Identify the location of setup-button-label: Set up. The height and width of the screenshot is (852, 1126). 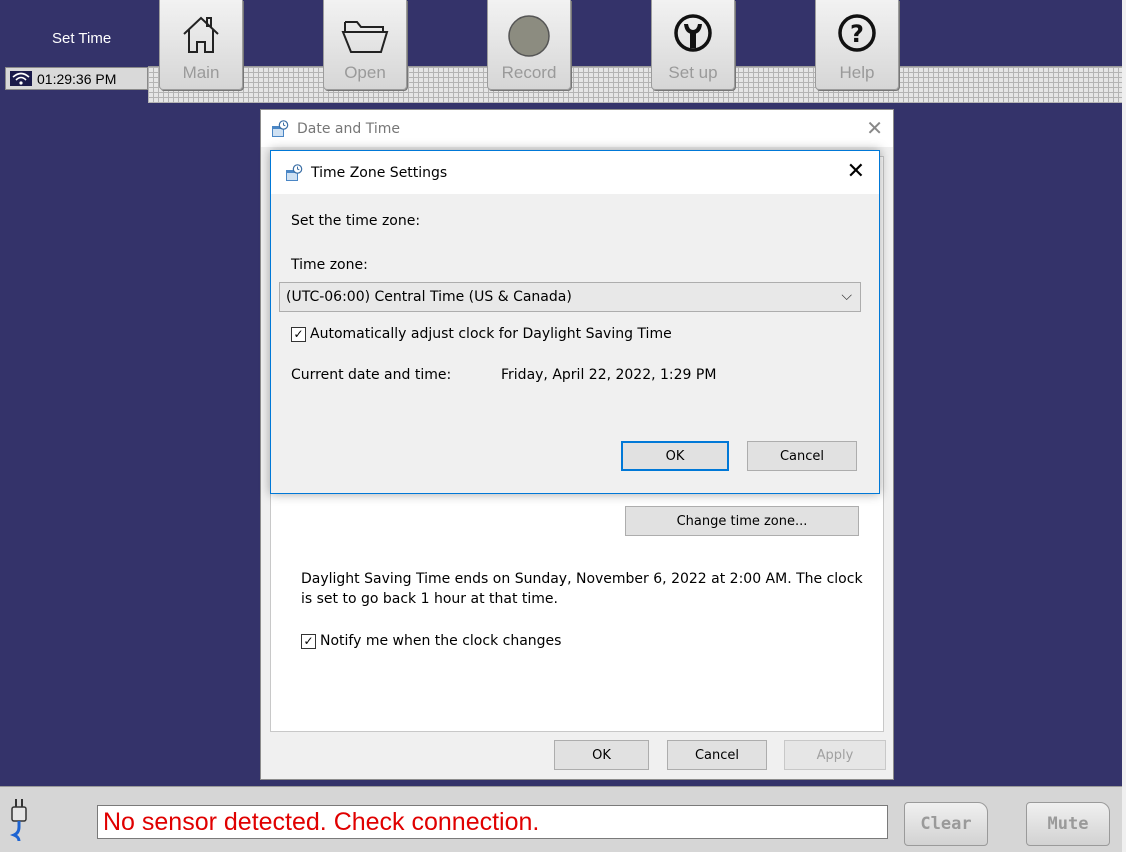
(693, 72).